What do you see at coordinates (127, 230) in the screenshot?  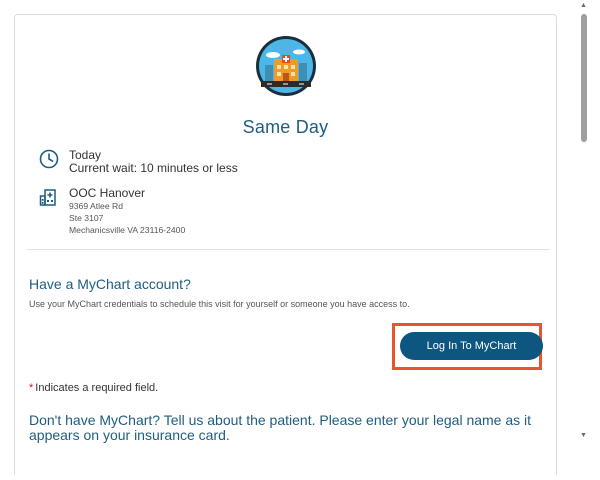 I see `address-line-3: Mechanicsville VA 23116-2400` at bounding box center [127, 230].